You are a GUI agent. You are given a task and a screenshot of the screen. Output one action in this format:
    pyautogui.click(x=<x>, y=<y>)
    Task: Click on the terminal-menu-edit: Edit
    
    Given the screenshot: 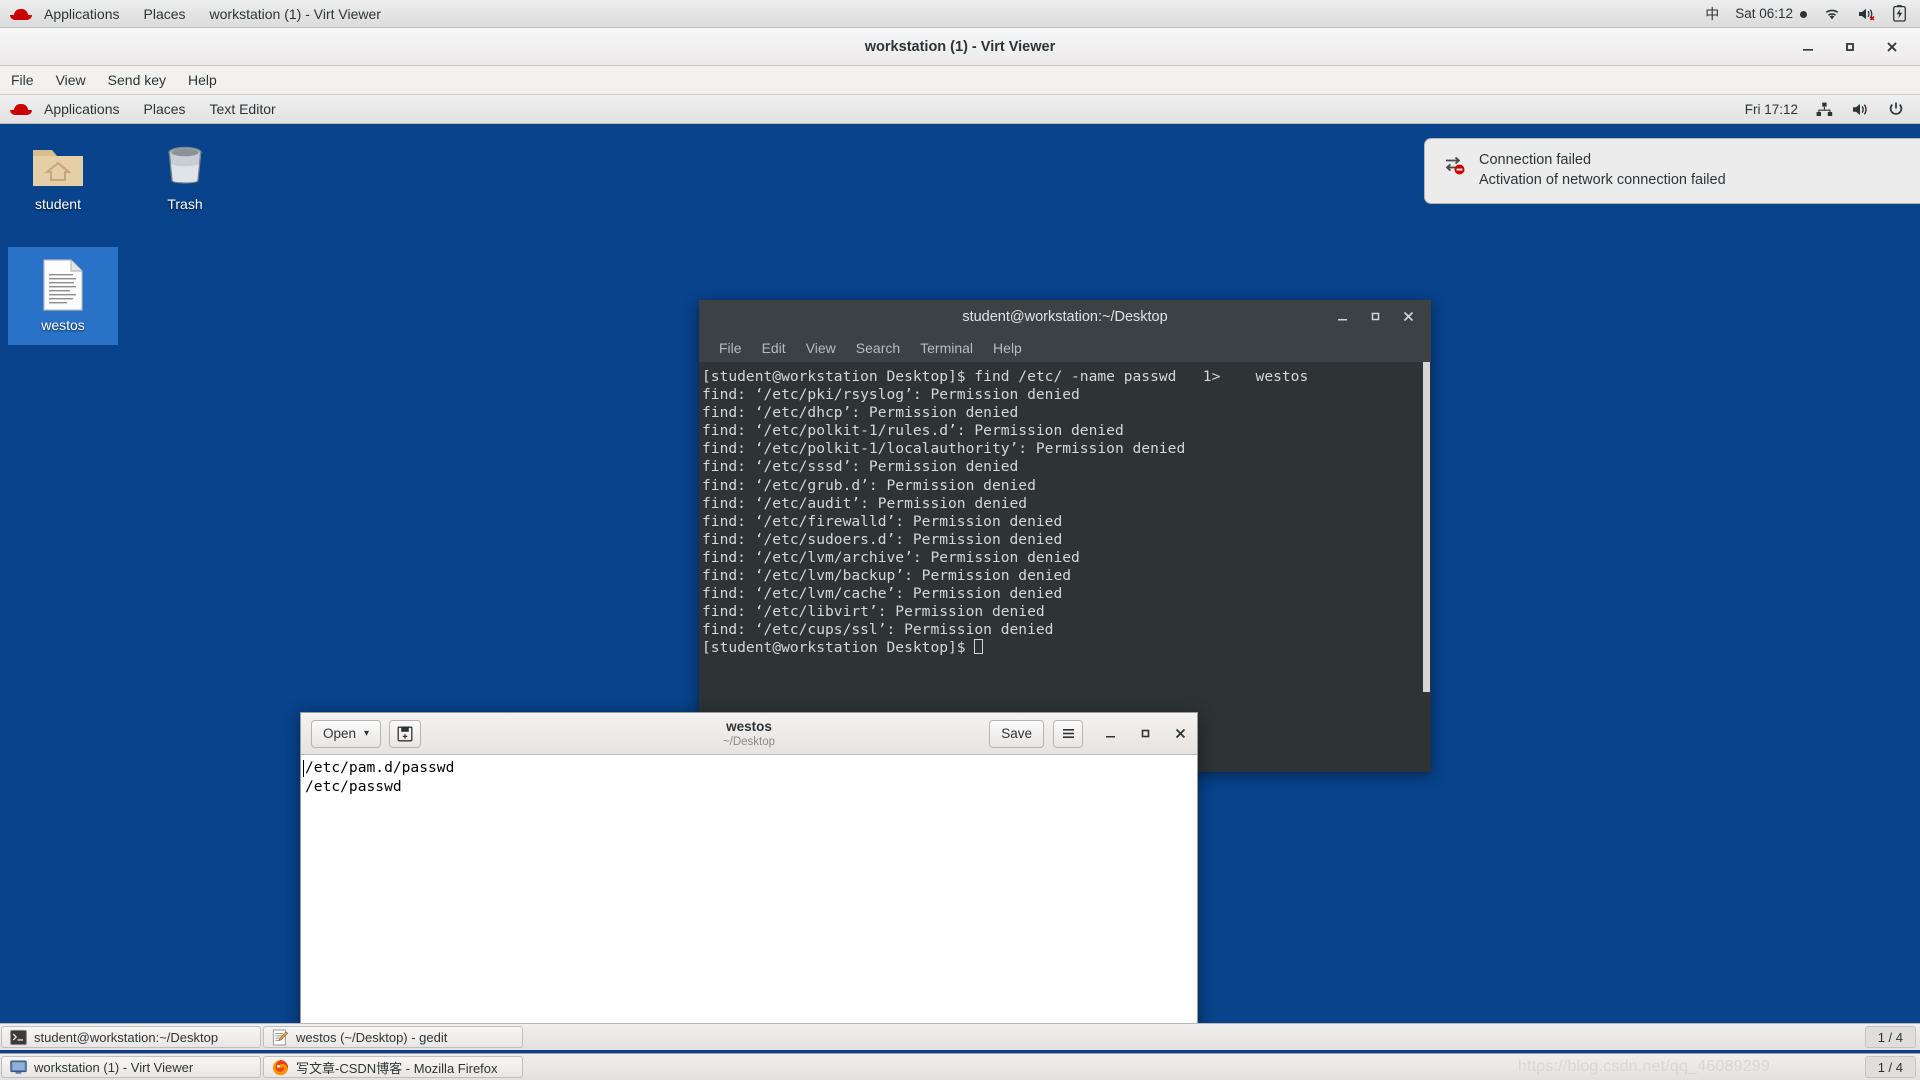 What is the action you would take?
    pyautogui.click(x=774, y=348)
    